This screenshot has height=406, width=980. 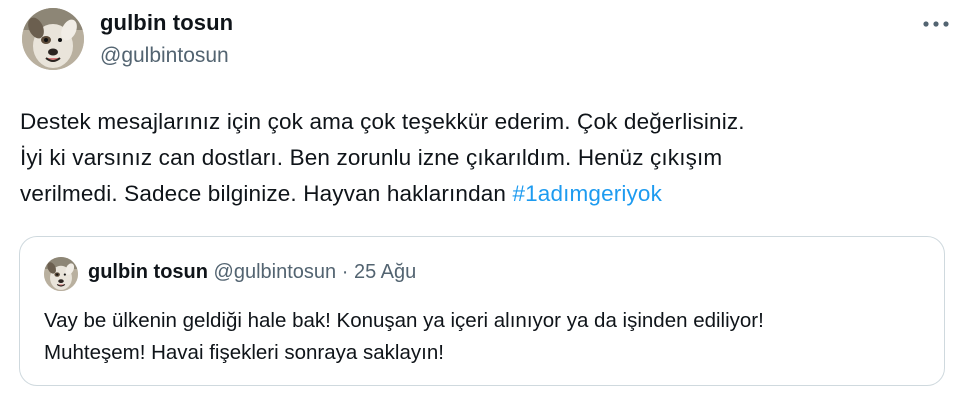 I want to click on quoted-handle: @gulbintosun, so click(x=275, y=272).